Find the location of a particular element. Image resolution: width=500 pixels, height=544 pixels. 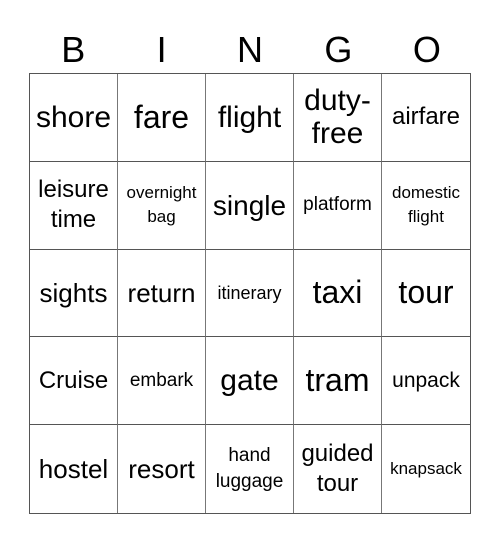

bingo-cell-text: flight is located at coordinates (249, 117).